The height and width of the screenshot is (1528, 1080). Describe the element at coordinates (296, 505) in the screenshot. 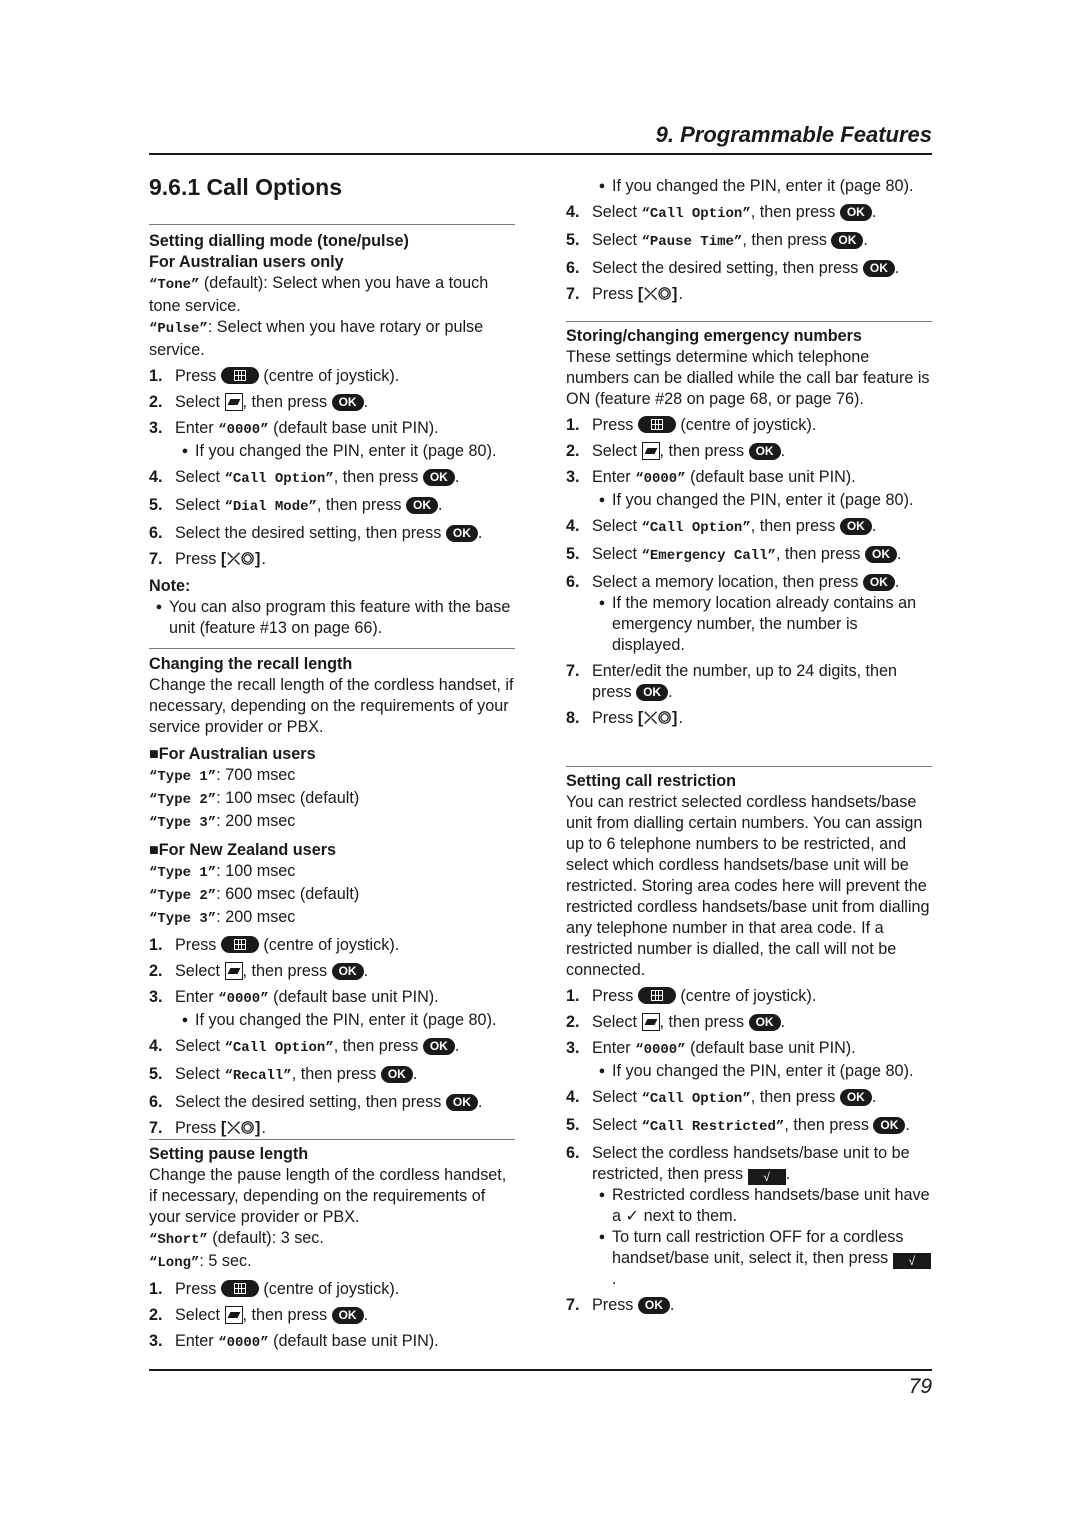

I see `step-5: 5. Select “Dial Mode”, then press OK.` at that location.